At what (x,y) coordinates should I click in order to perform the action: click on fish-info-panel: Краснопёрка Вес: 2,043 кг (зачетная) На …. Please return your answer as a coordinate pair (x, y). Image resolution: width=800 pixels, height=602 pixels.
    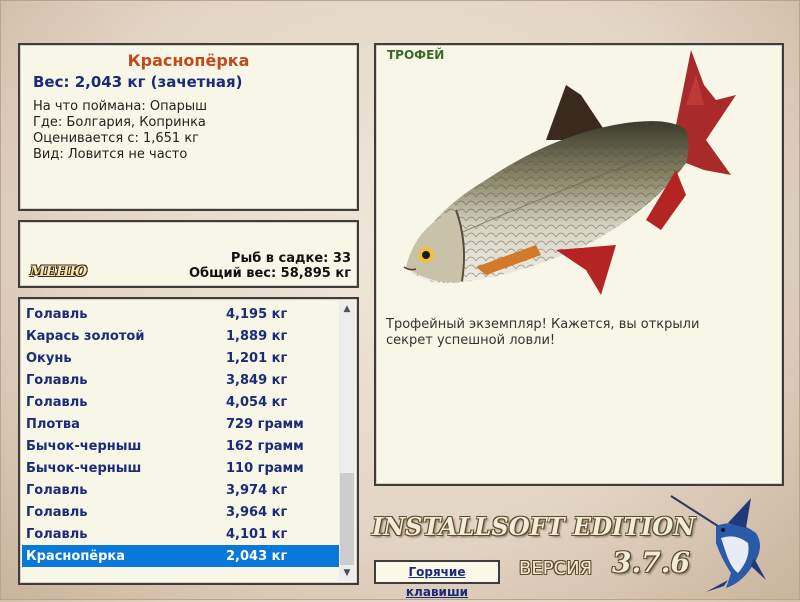
    Looking at the image, I should click on (188, 127).